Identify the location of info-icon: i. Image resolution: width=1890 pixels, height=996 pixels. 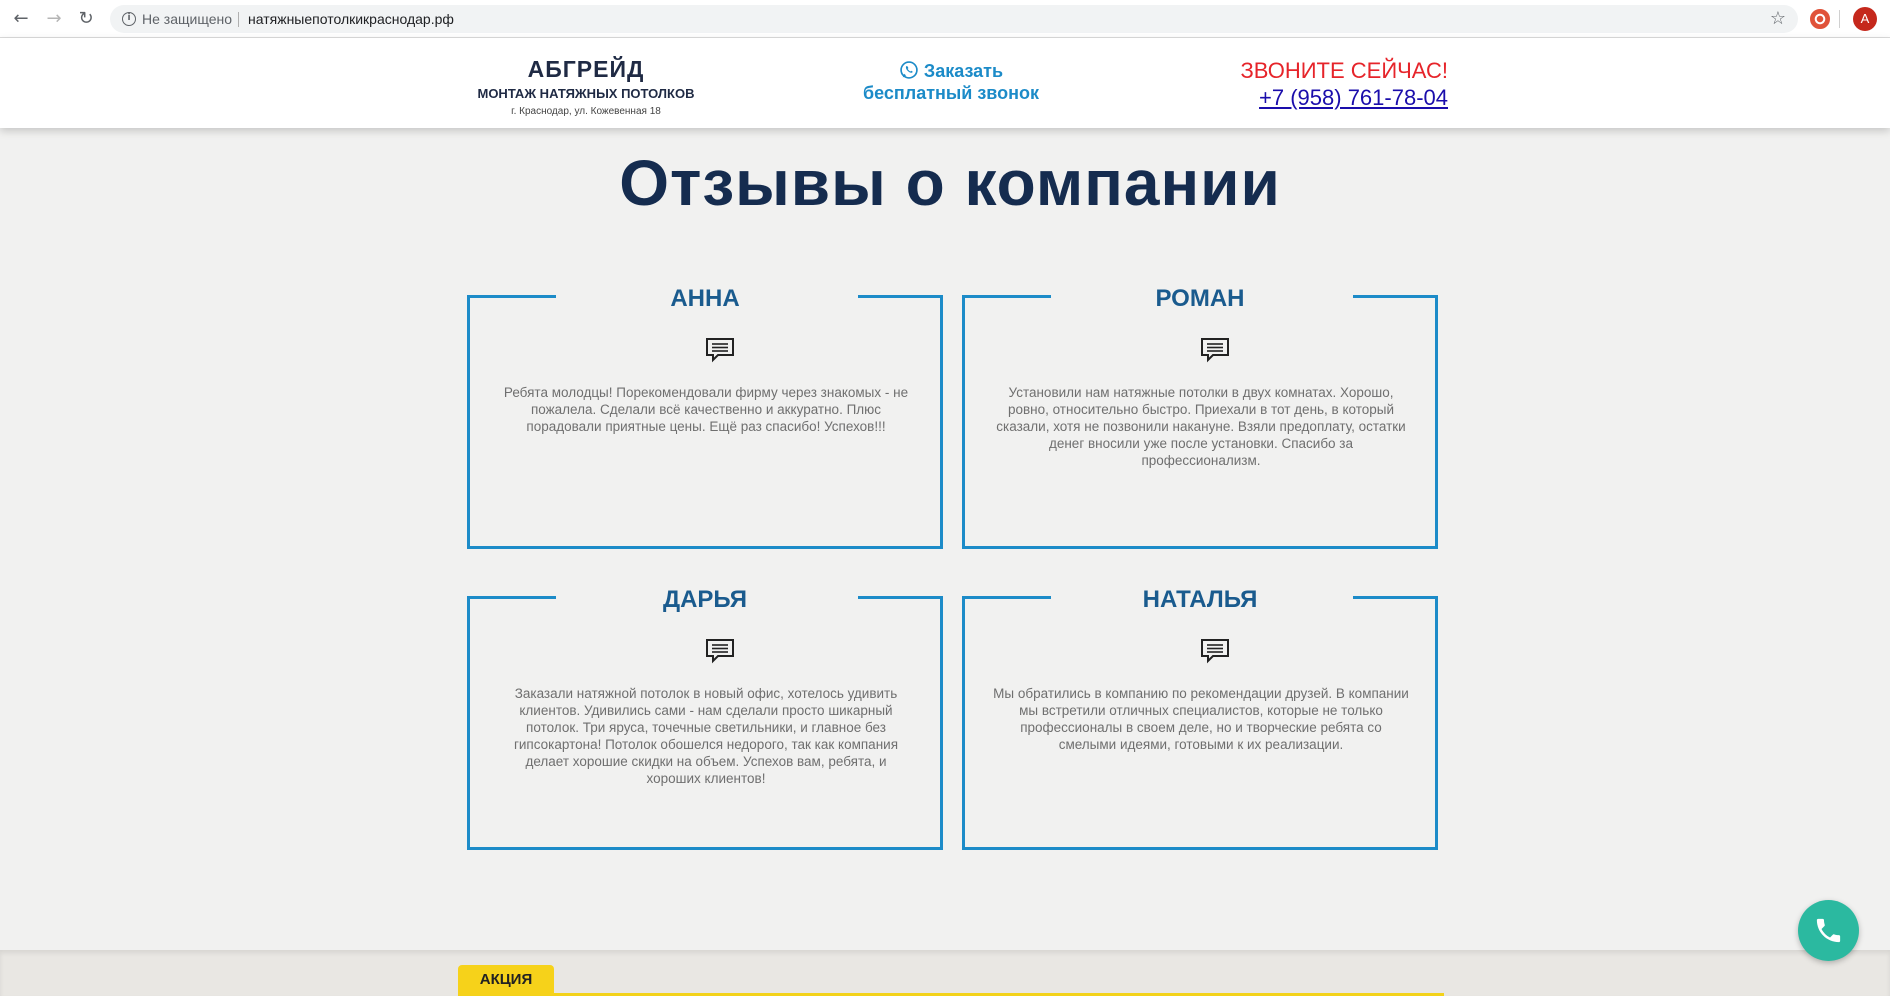
(129, 19).